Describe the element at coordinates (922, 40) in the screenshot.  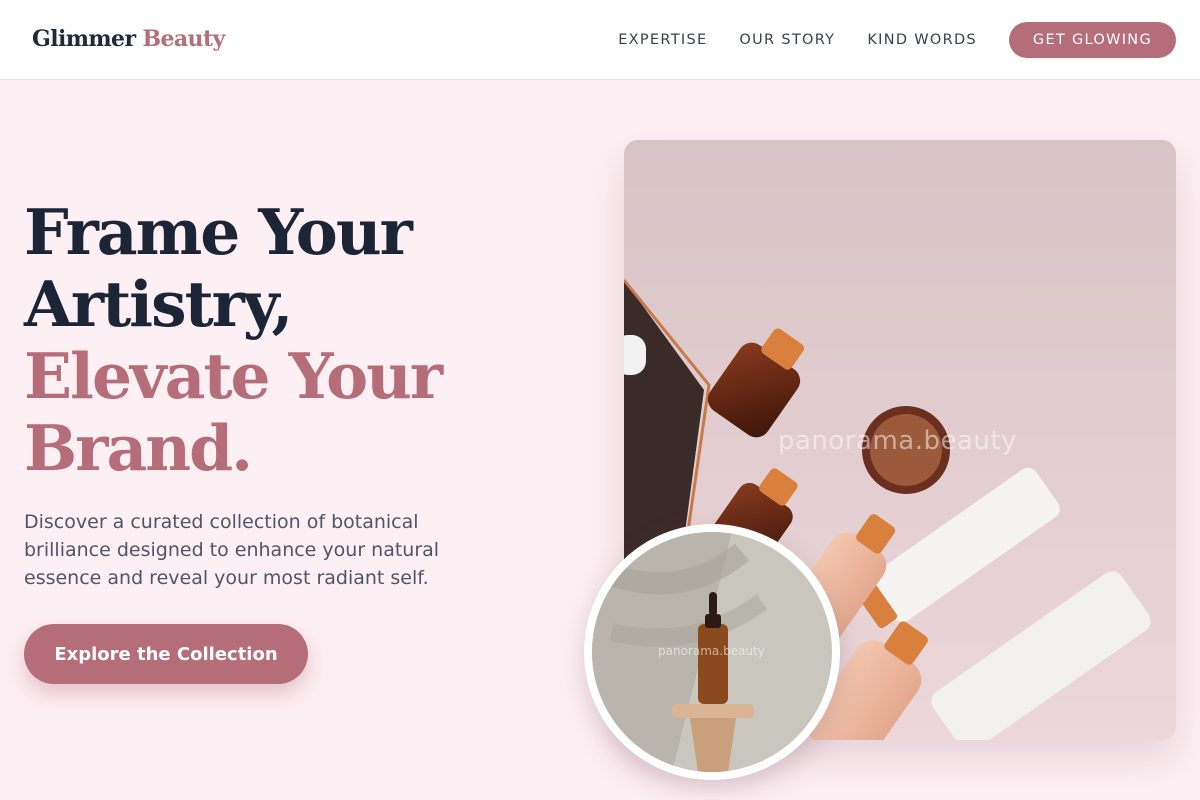
I see `nav-link-kind-words: KIND WORDS` at that location.